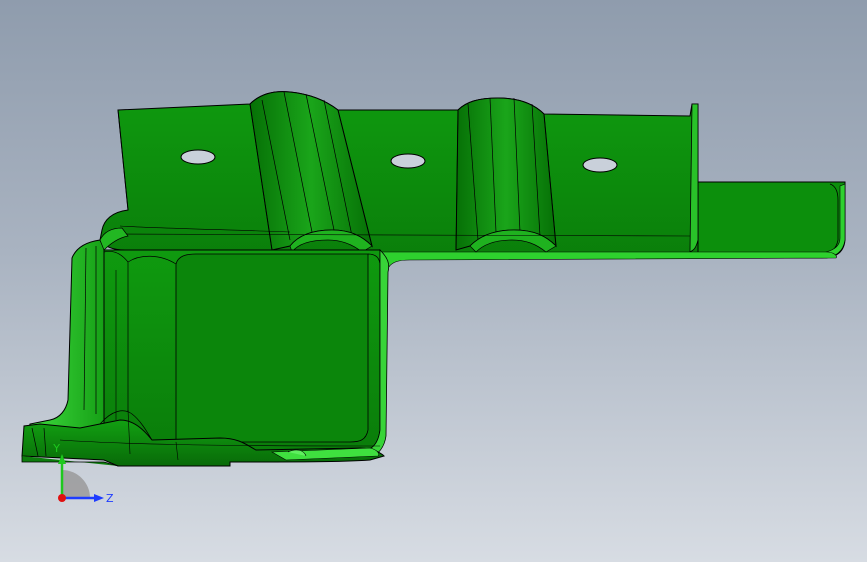 This screenshot has height=562, width=867. I want to click on flange-lower-lip, so click(608, 260).